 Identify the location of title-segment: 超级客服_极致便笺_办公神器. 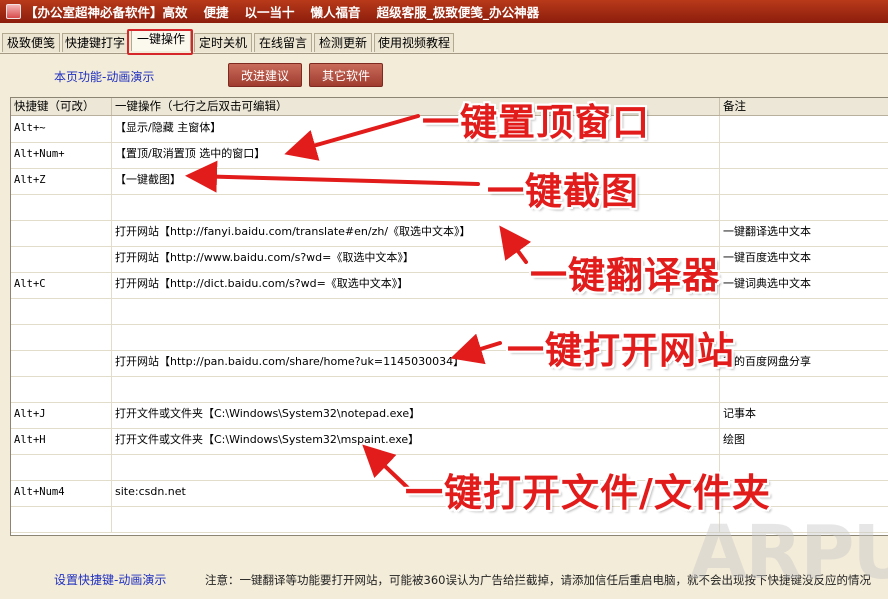
(458, 12).